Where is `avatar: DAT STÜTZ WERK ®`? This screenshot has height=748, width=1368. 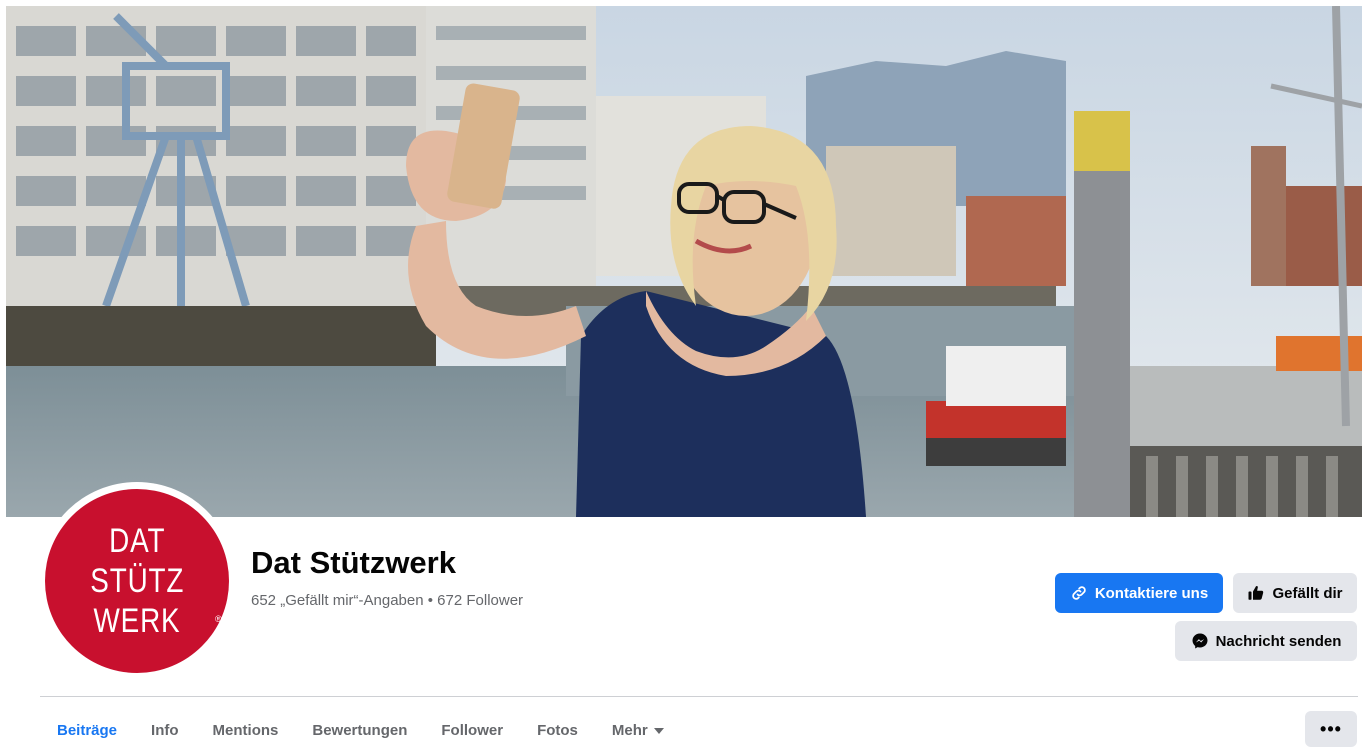 avatar: DAT STÜTZ WERK ® is located at coordinates (137, 581).